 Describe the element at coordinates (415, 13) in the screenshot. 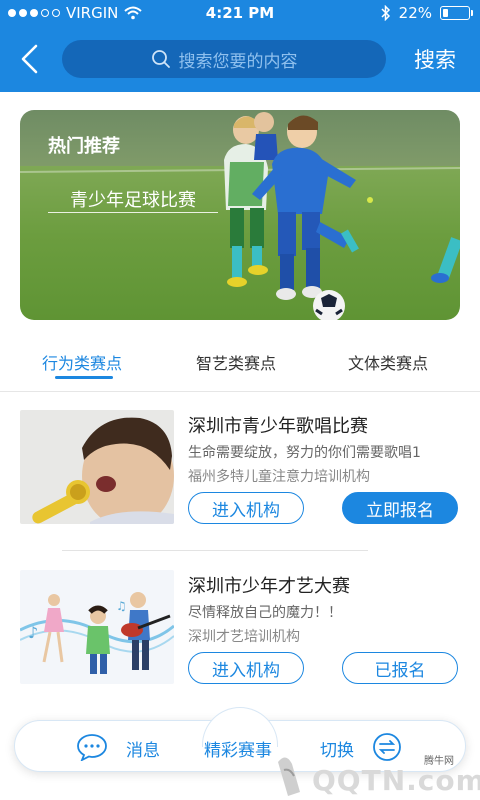

I see `battery-percent: 22%` at that location.